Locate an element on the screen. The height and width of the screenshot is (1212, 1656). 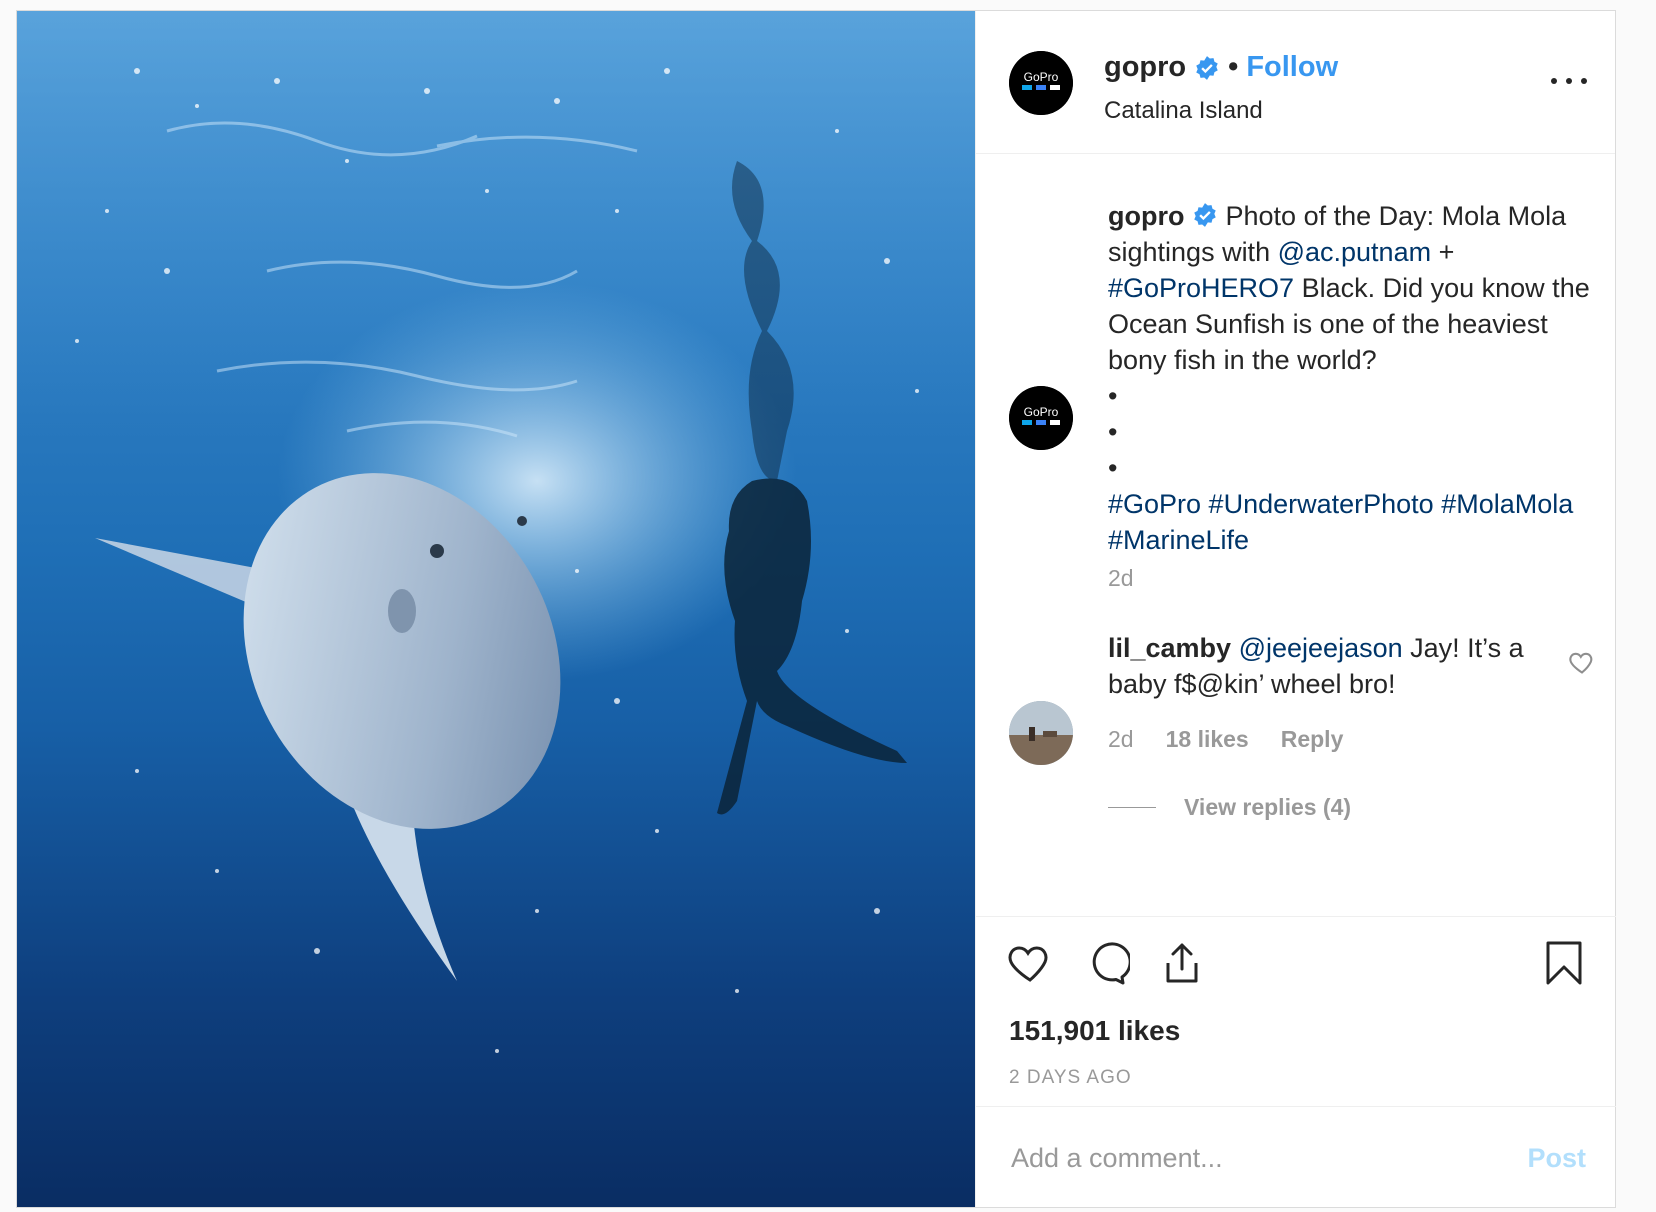
header-username-row: gopro • Follow is located at coordinates (1221, 67).